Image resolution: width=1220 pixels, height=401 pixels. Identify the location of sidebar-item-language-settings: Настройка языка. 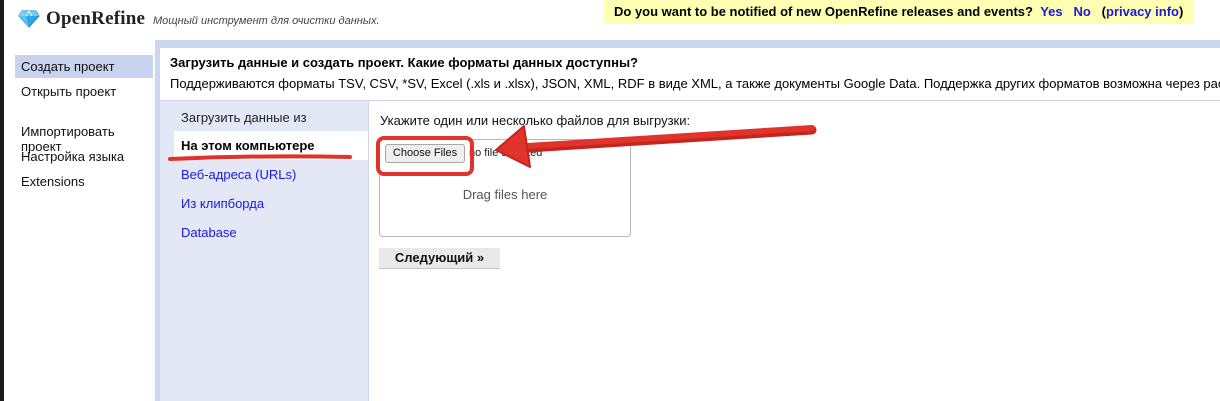
(84, 156).